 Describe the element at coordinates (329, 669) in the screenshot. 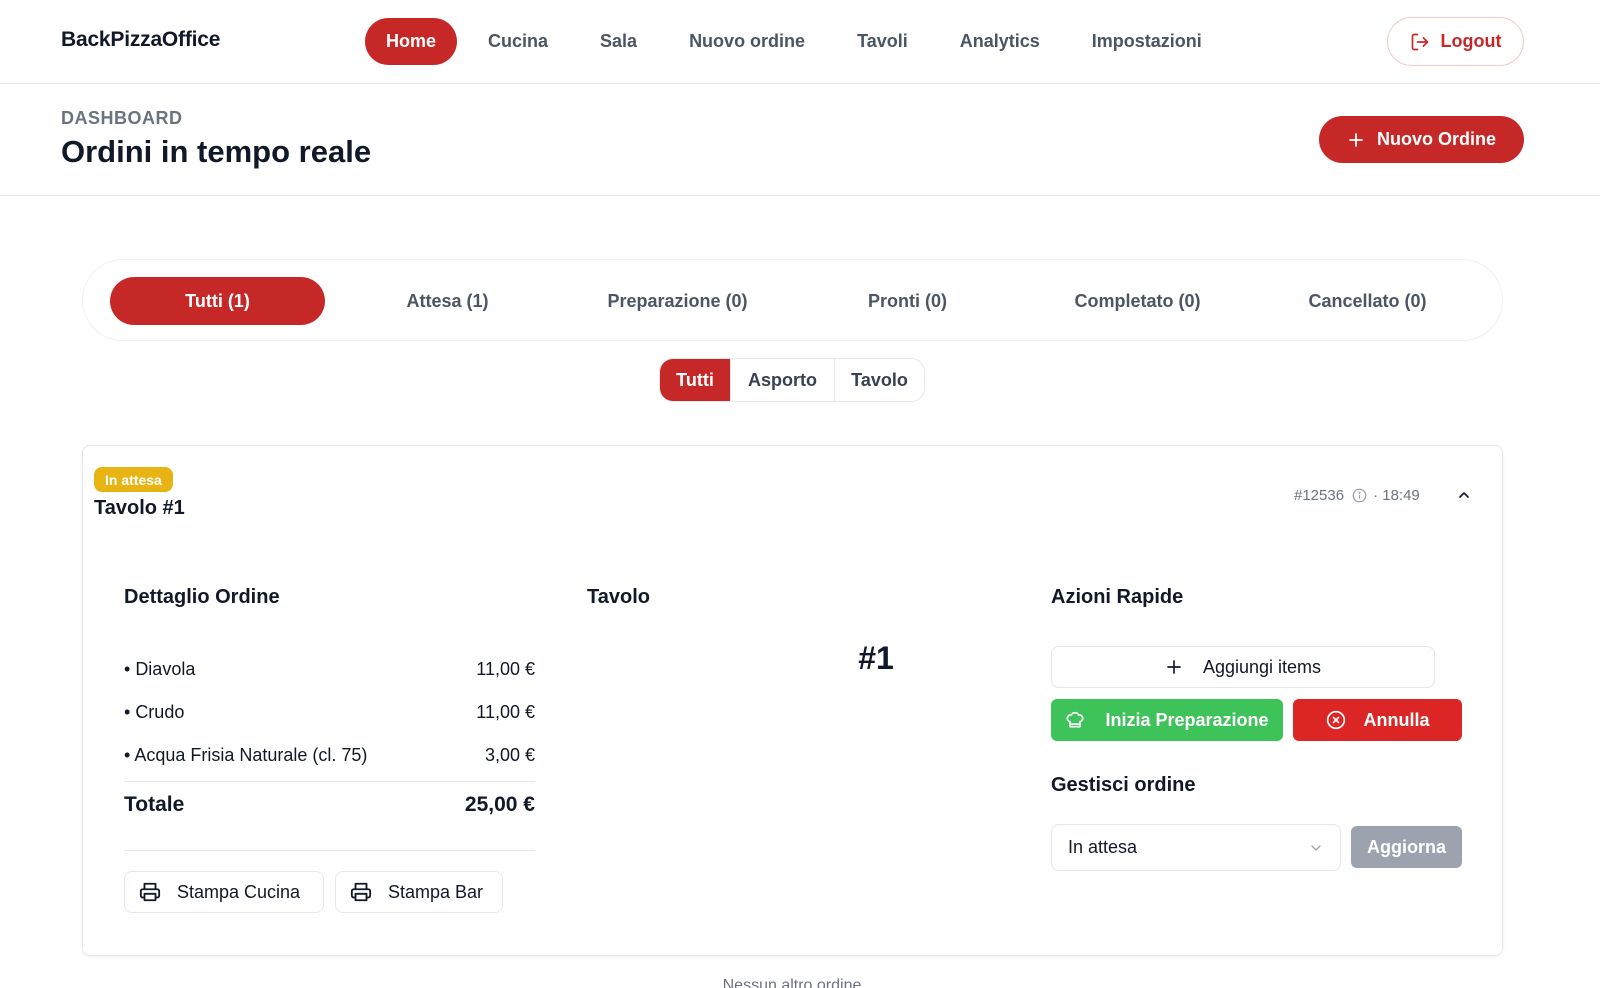

I see `list-item: Diavola 11,00 €` at that location.